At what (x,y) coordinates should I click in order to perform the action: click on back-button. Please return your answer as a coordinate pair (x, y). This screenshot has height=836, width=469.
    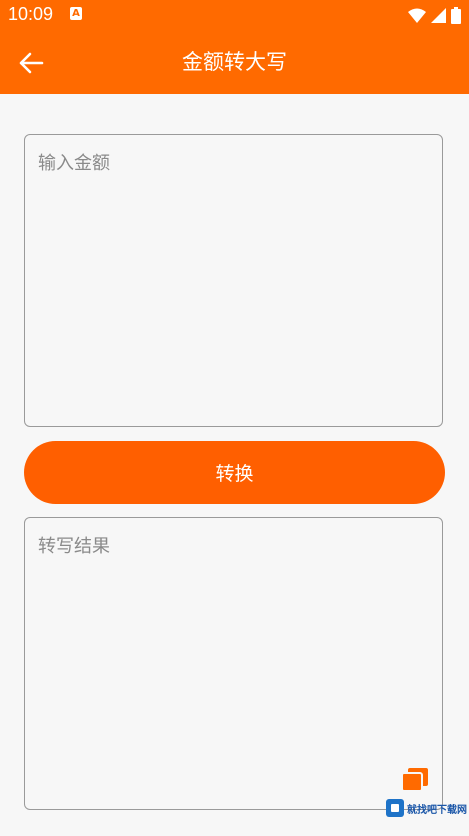
    Looking at the image, I should click on (31, 63).